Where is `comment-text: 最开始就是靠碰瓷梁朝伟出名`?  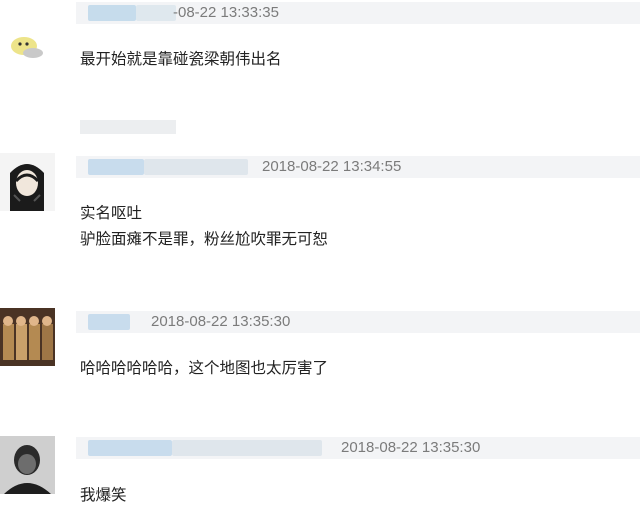
comment-text: 最开始就是靠碰瓷梁朝伟出名 is located at coordinates (181, 59).